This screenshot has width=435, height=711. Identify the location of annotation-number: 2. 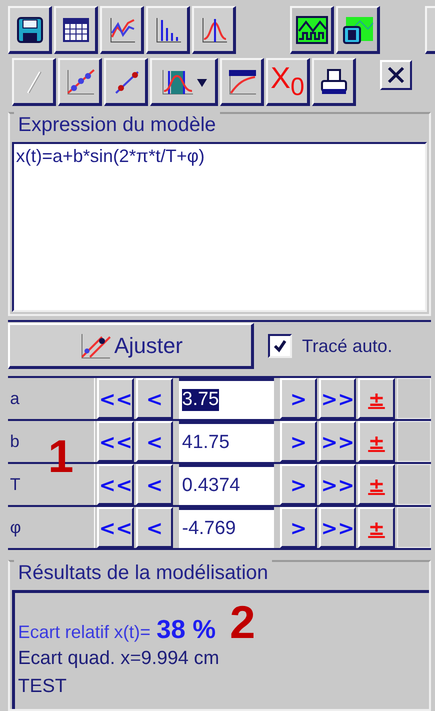
(243, 622).